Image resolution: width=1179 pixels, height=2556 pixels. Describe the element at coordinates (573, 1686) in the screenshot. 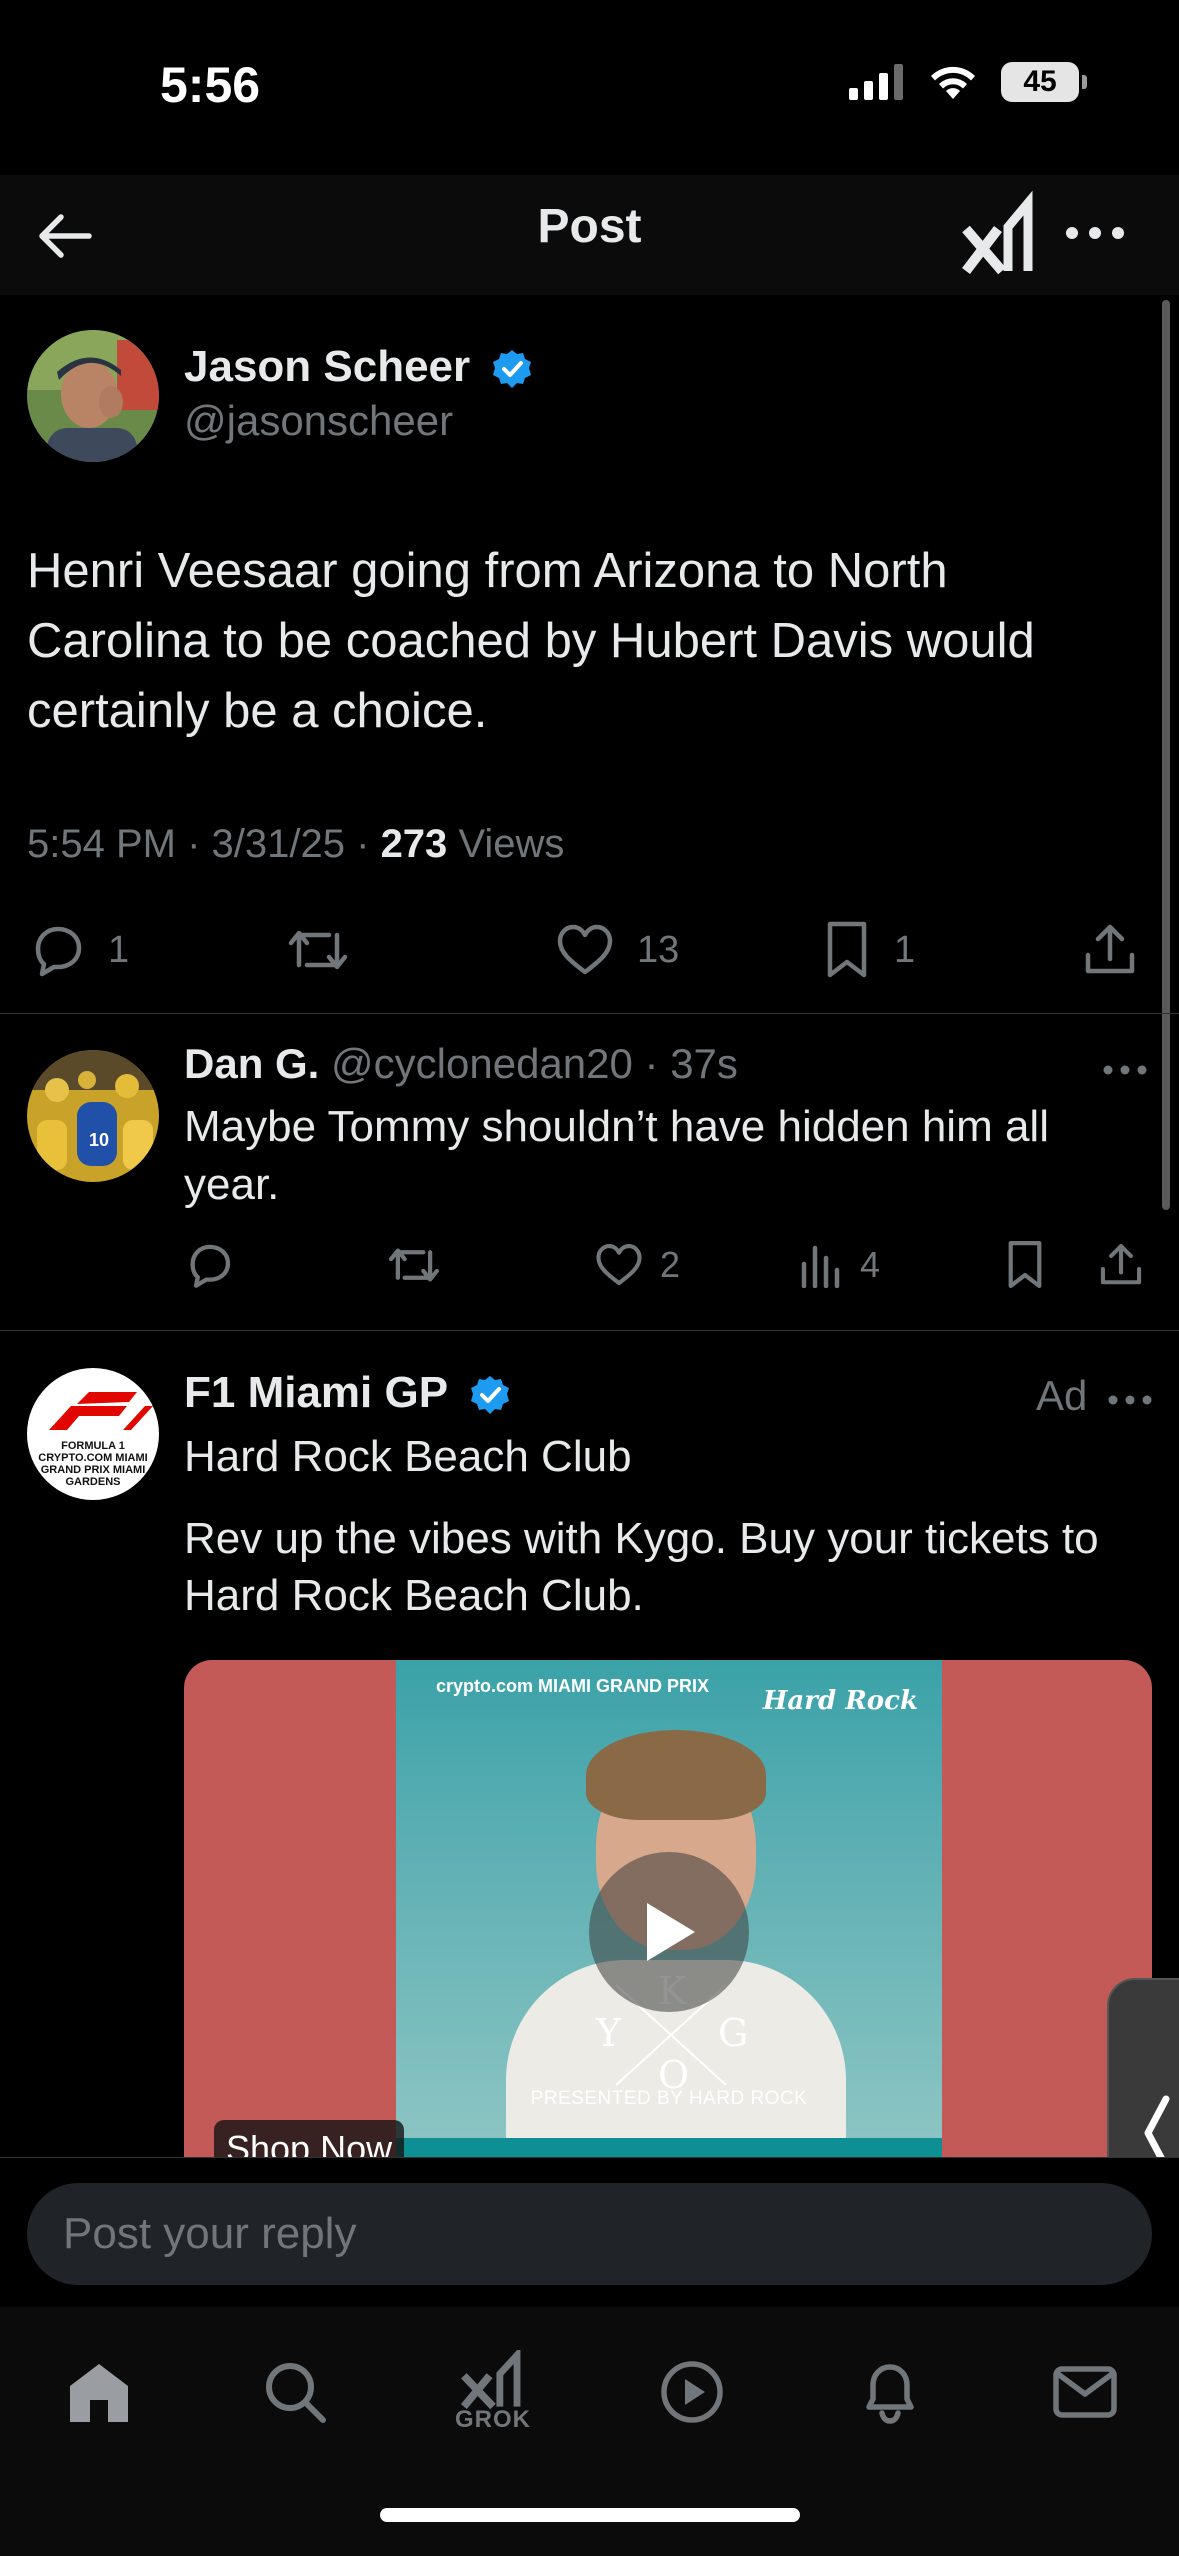

I see `poster-header-text: crypto.com MIAMI GRAND PRIX` at that location.